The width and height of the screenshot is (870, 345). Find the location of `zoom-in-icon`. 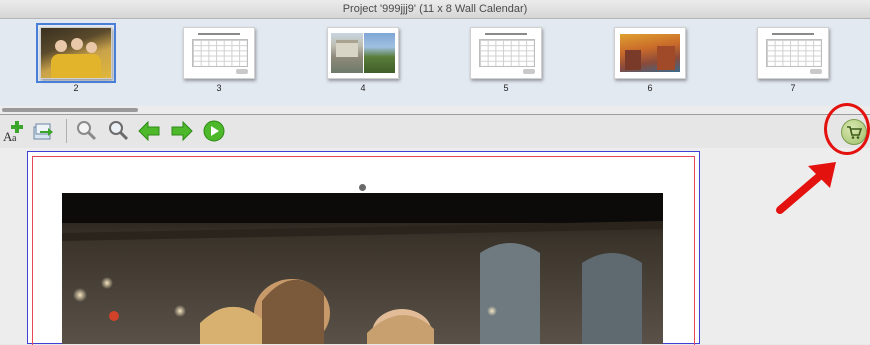

zoom-in-icon is located at coordinates (119, 131).